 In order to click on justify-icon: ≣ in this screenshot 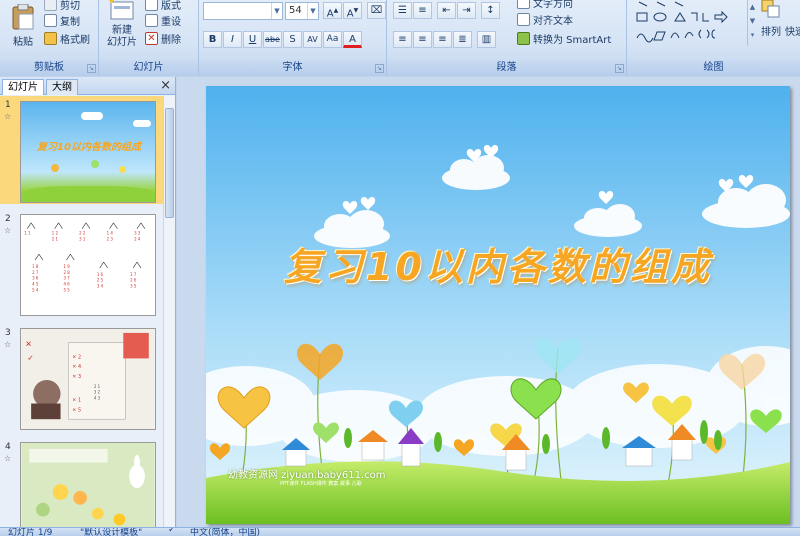, I will do `click(462, 39)`.